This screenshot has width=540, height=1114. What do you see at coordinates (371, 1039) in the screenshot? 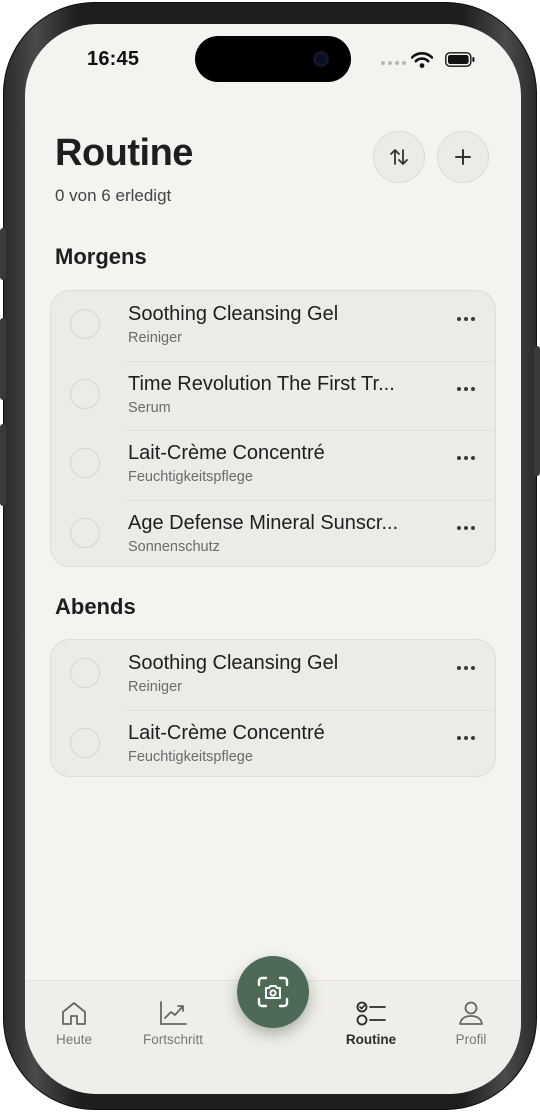
I see `tab-label: Routine` at bounding box center [371, 1039].